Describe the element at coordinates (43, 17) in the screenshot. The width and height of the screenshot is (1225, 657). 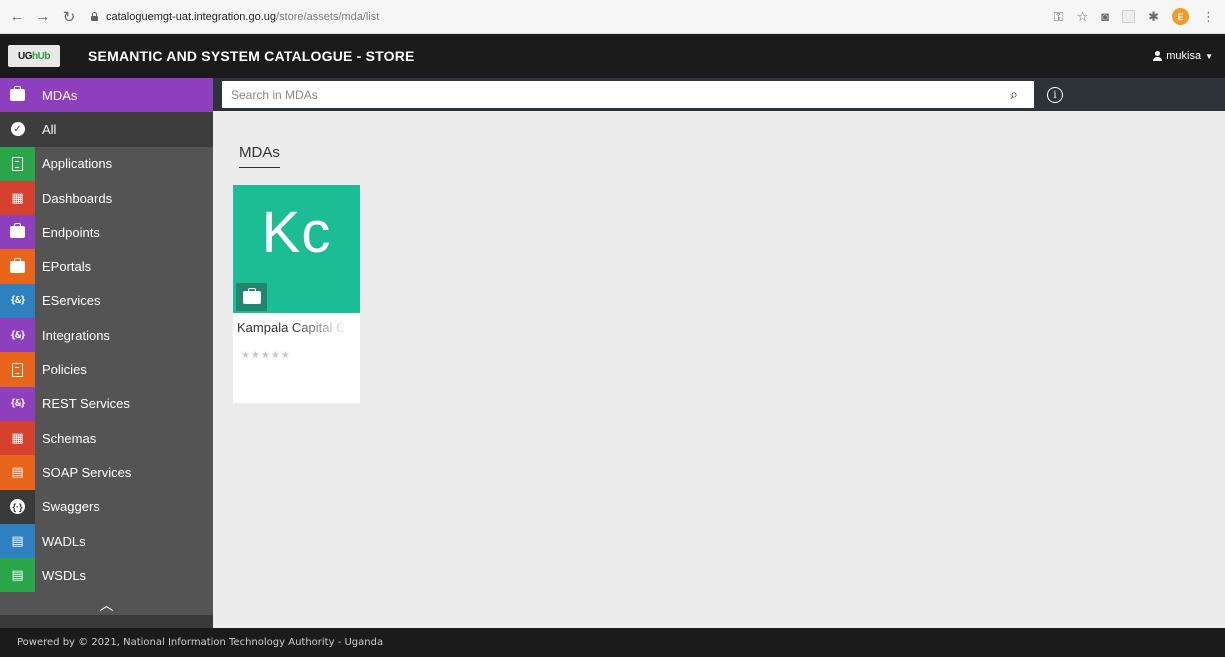
I see `forward-arrow-icon: →` at that location.